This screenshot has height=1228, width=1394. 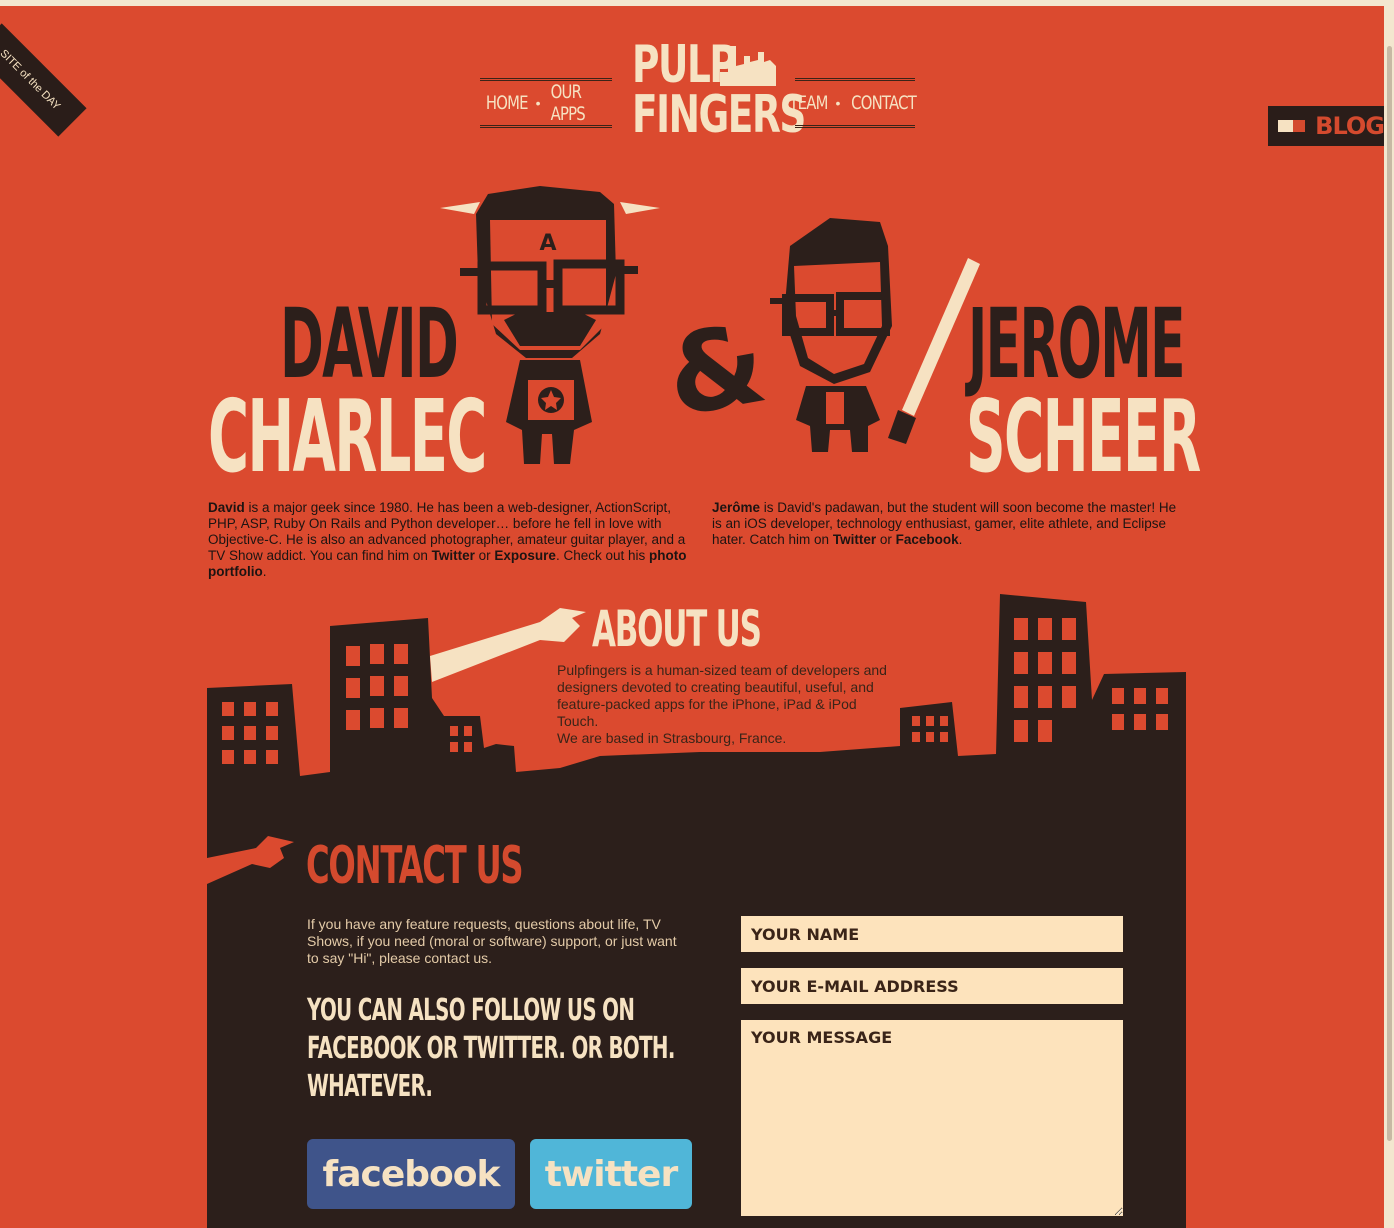 I want to click on david-bio-name: David, so click(x=226, y=507).